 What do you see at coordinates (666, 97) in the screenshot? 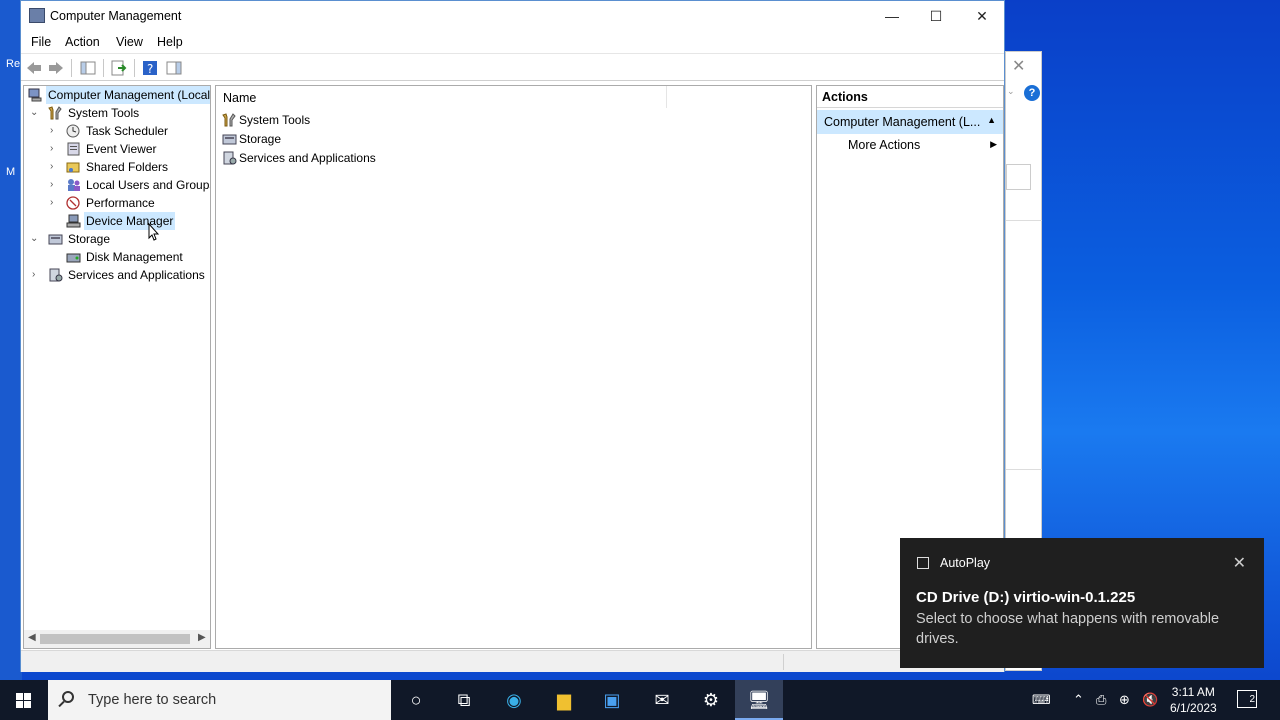
I see `column-divider` at bounding box center [666, 97].